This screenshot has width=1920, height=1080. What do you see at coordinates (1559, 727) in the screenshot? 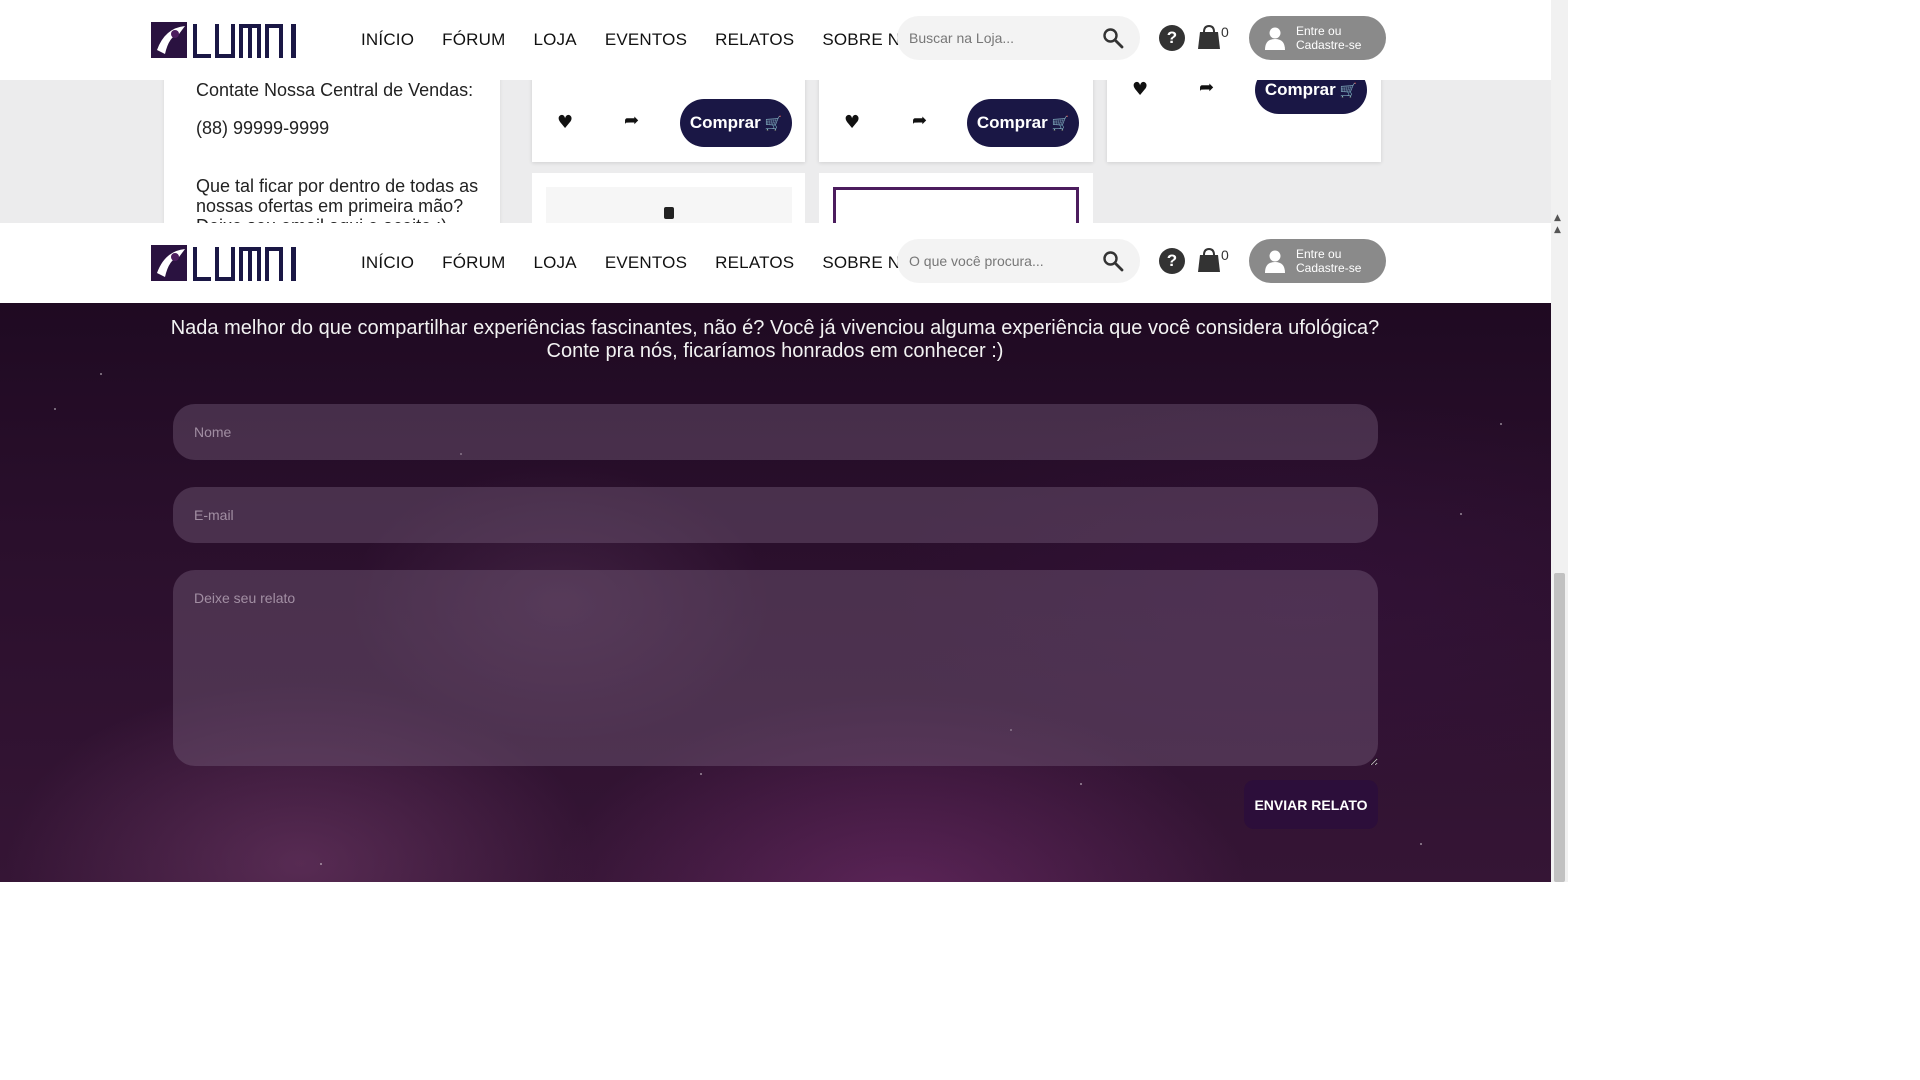
I see `scrollbar-thumb` at bounding box center [1559, 727].